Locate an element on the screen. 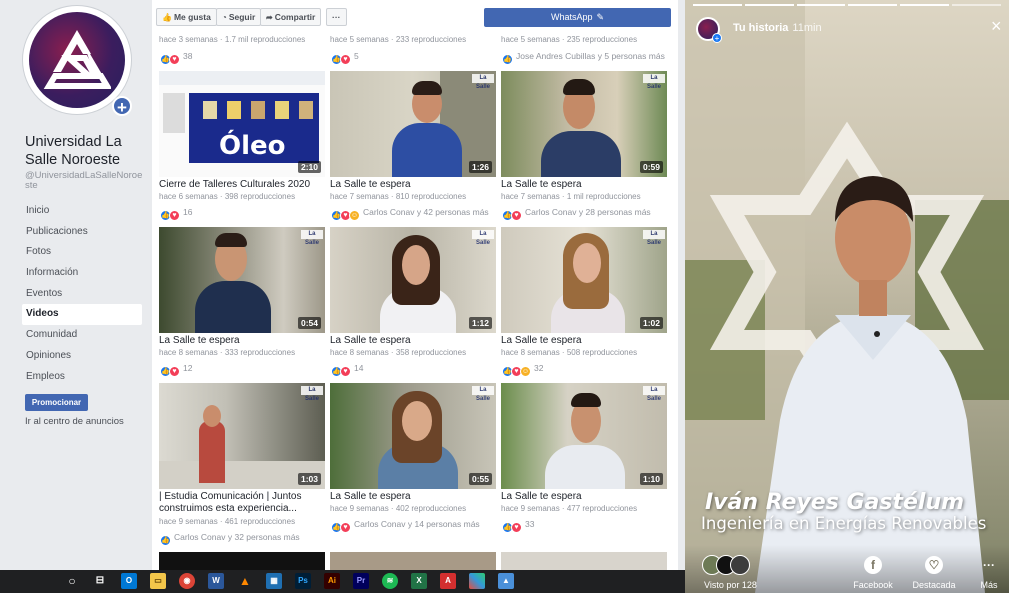 This screenshot has width=1009, height=593. photoshop-icon: Ps is located at coordinates (303, 581).